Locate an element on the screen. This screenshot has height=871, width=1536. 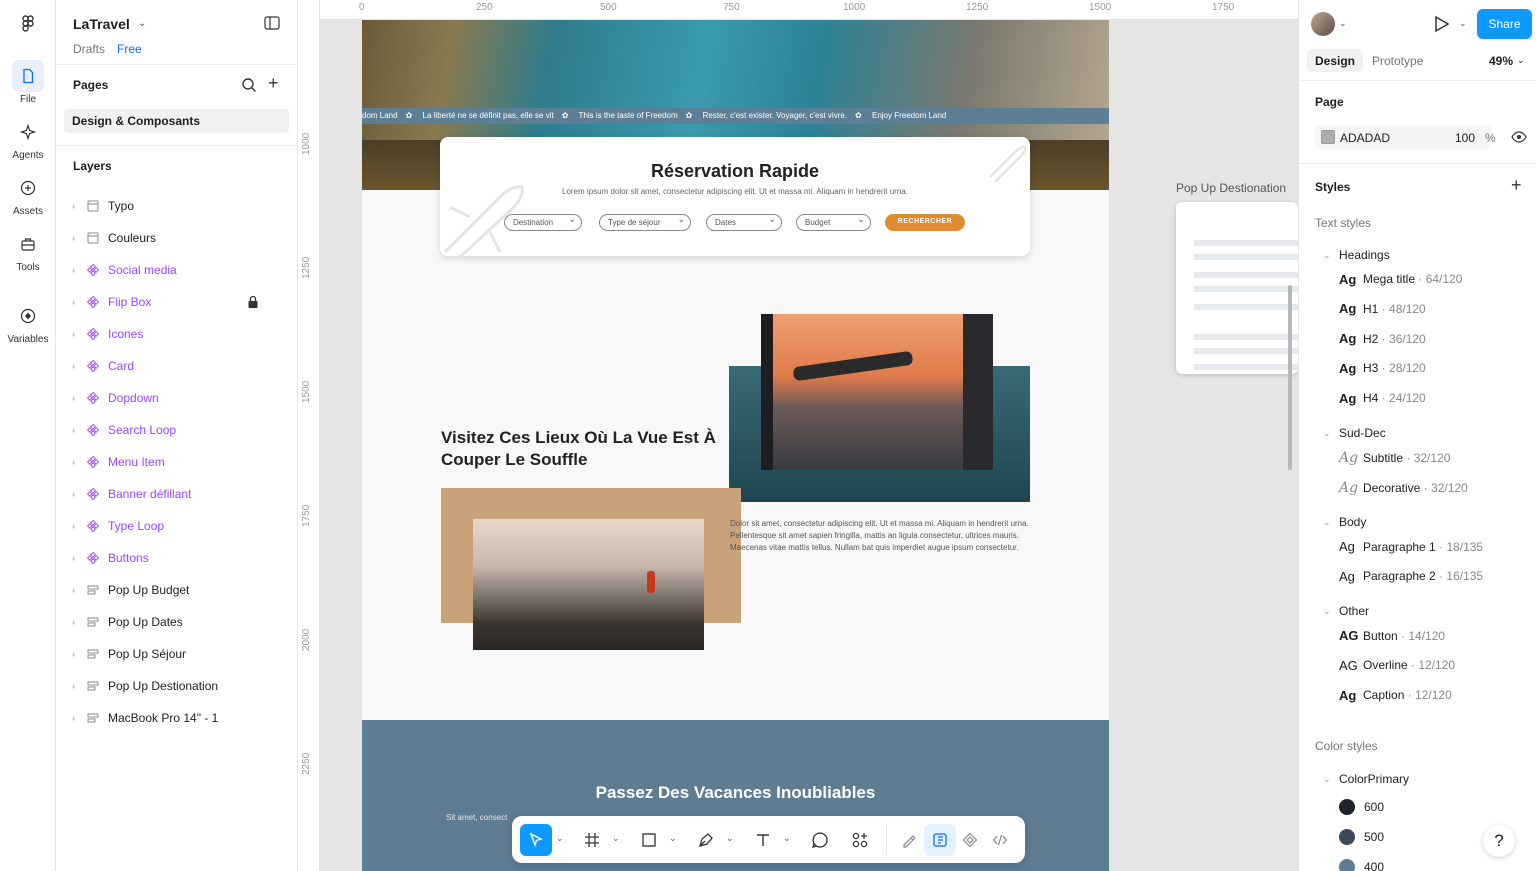
color-style-item: 400 is located at coordinates (1361, 865).